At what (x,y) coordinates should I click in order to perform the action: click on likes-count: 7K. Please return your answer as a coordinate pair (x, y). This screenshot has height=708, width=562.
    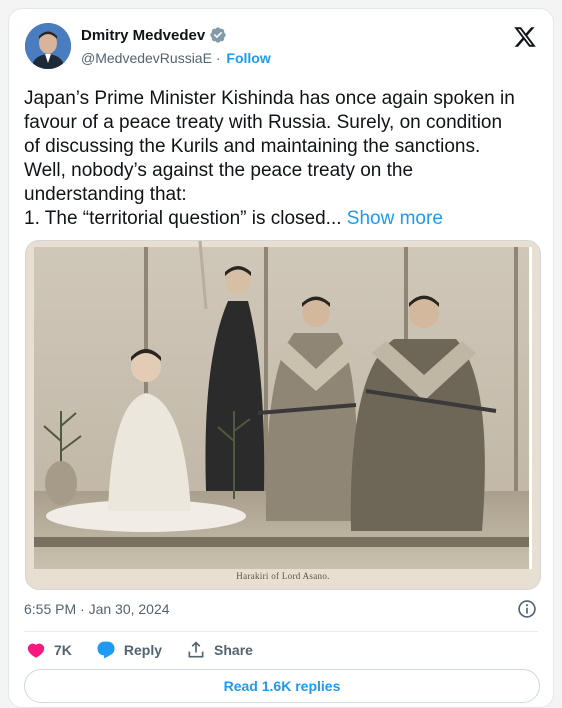
    Looking at the image, I should click on (63, 650).